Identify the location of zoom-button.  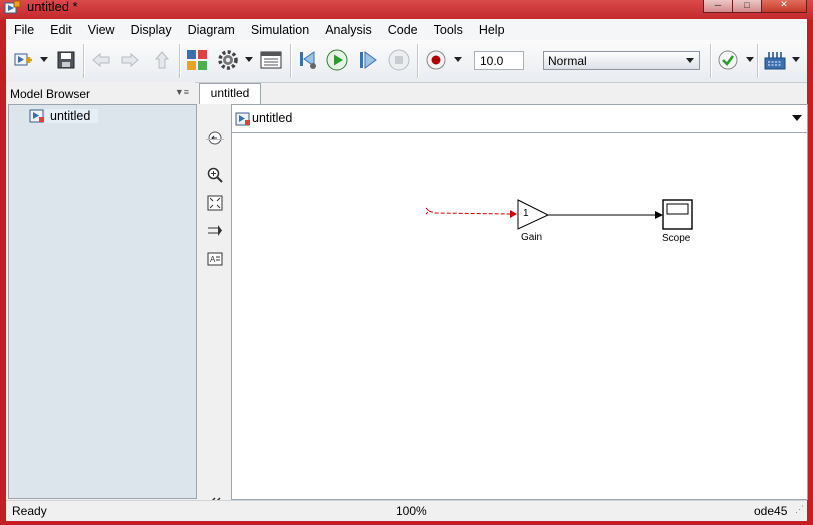
(215, 175).